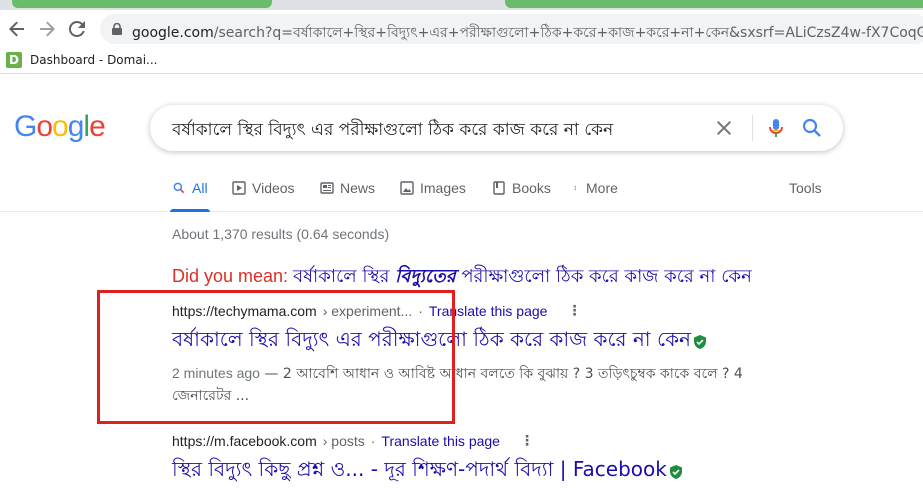 The height and width of the screenshot is (488, 923). What do you see at coordinates (97, 126) in the screenshot?
I see `logo-letter: e` at bounding box center [97, 126].